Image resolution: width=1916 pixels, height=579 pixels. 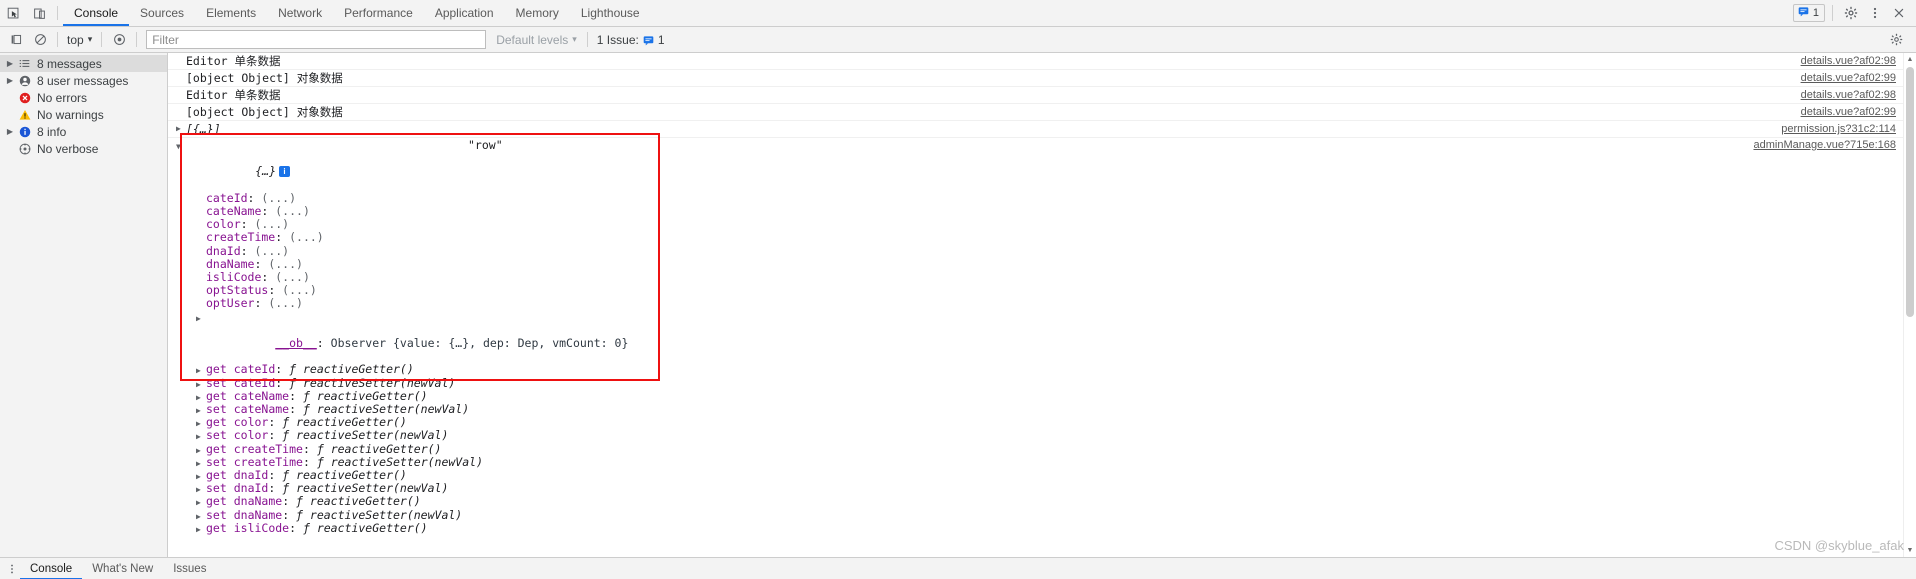 I want to click on sidebar-item-user-messages: ▶ 8 user messages, so click(x=83, y=80).